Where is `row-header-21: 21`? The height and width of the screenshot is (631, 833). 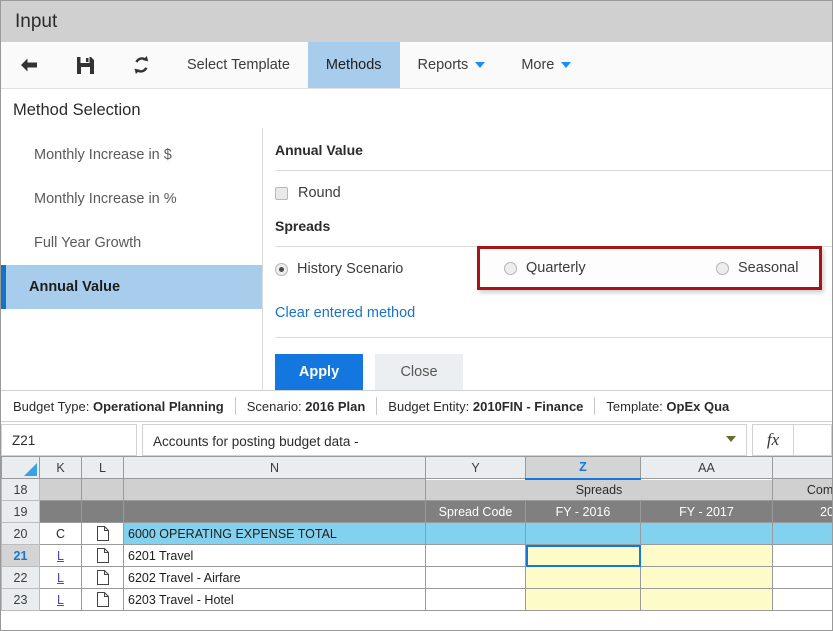
row-header-21: 21 is located at coordinates (20, 555).